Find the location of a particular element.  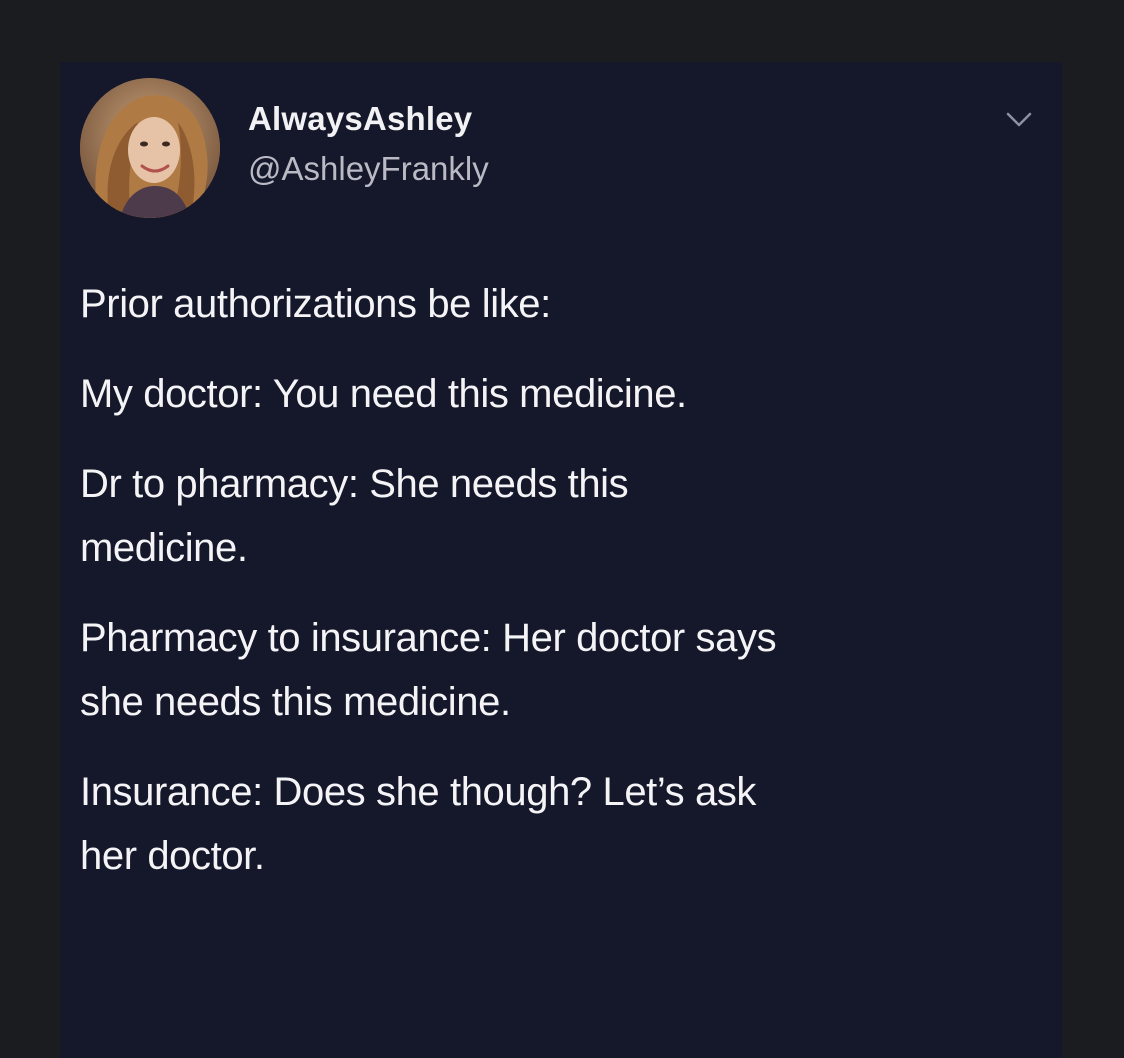

tweet-paragraph: My doctor: You need this medicine. is located at coordinates (383, 394).